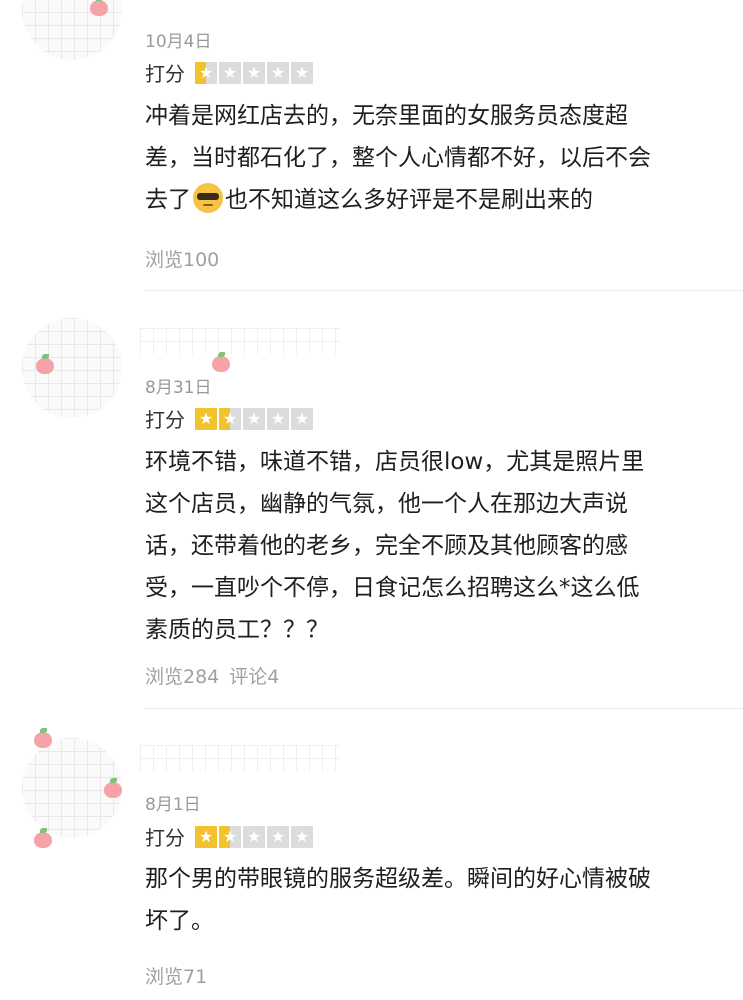 This screenshot has width=743, height=1000. What do you see at coordinates (178, 388) in the screenshot?
I see `review-date: 8月31日` at bounding box center [178, 388].